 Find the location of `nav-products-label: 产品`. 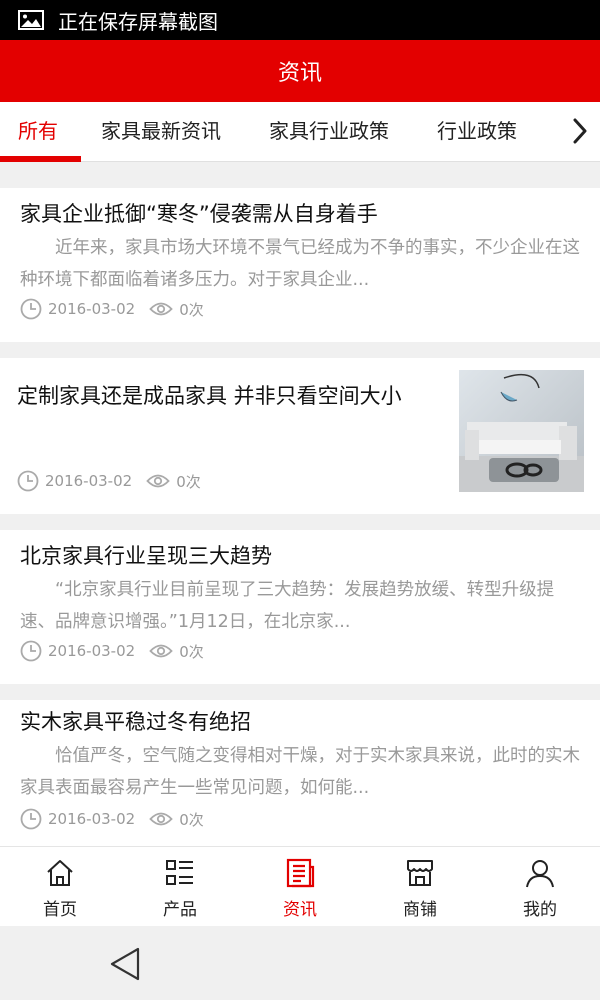

nav-products-label: 产品 is located at coordinates (180, 910).